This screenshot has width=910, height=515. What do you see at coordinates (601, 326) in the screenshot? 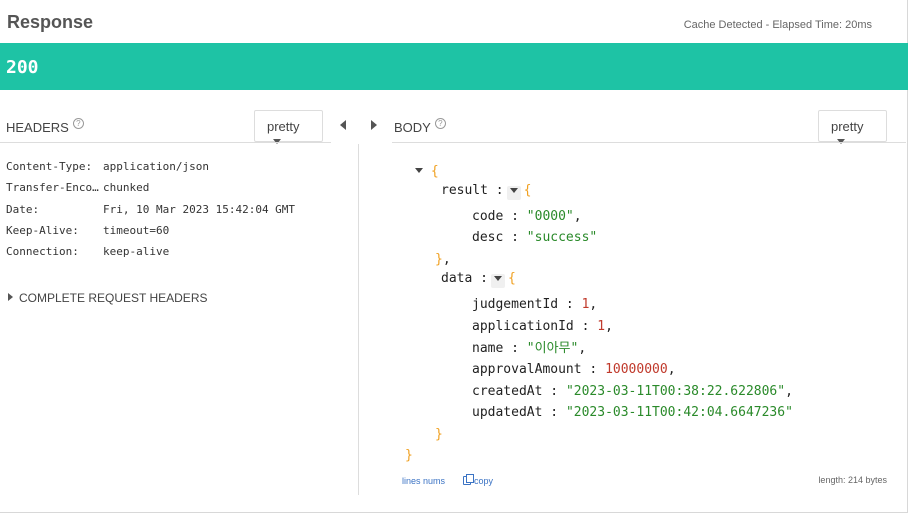
I see `json-number-value: 1` at bounding box center [601, 326].